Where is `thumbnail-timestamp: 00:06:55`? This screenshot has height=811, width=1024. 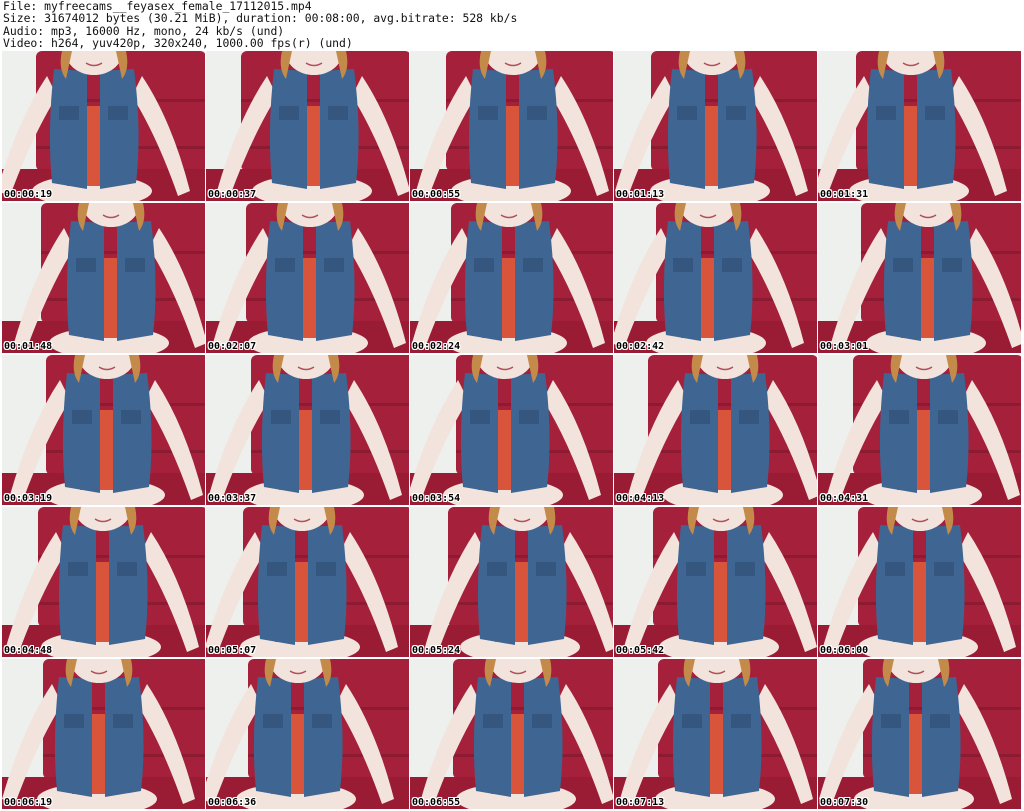 thumbnail-timestamp: 00:06:55 is located at coordinates (436, 802).